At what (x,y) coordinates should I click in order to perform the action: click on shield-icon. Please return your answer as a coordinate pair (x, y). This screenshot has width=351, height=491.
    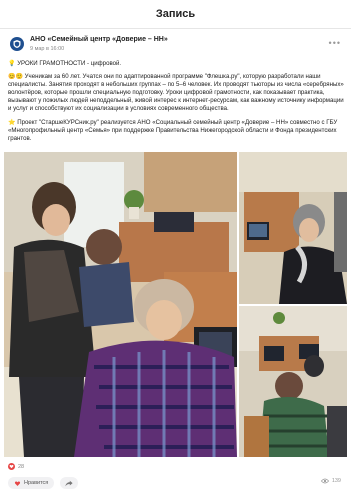
    Looking at the image, I should click on (17, 44).